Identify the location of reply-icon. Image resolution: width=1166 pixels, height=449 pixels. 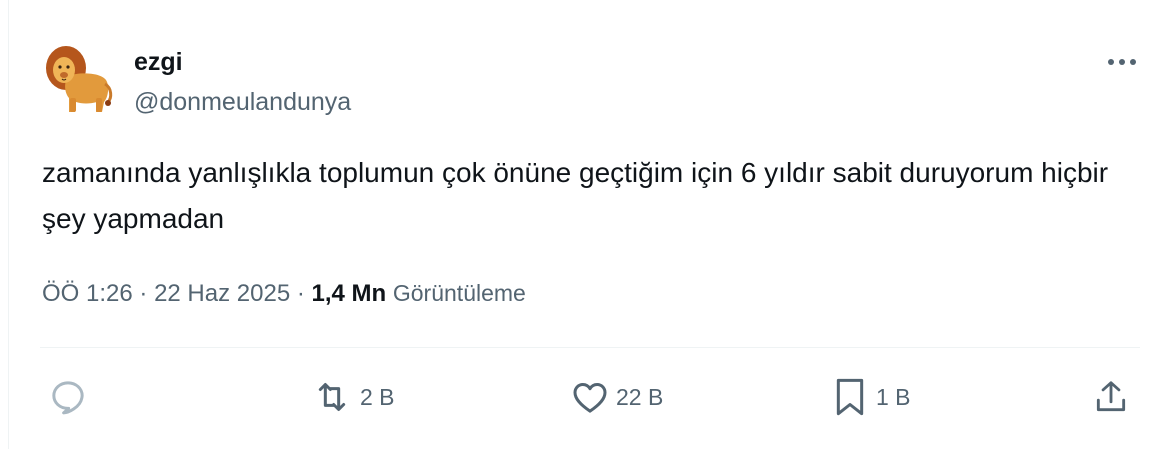
(68, 398).